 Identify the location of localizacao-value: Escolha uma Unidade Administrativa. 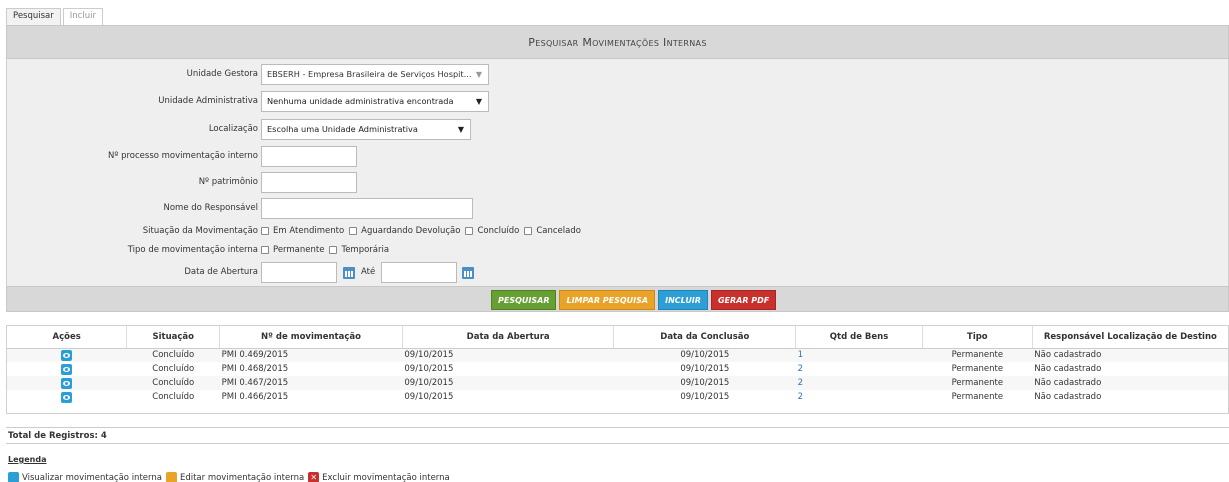
(342, 129).